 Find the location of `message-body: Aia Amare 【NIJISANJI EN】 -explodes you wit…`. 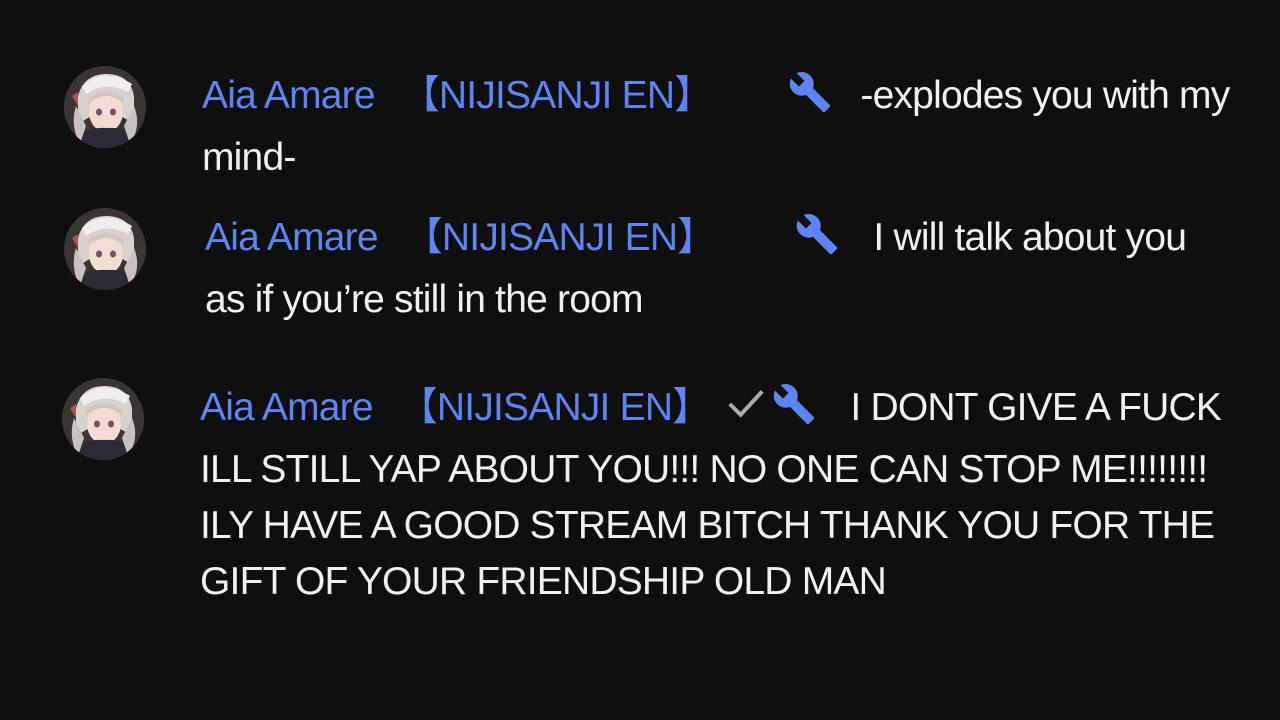

message-body: Aia Amare 【NIJISANJI EN】 -explodes you wit… is located at coordinates (722, 127).